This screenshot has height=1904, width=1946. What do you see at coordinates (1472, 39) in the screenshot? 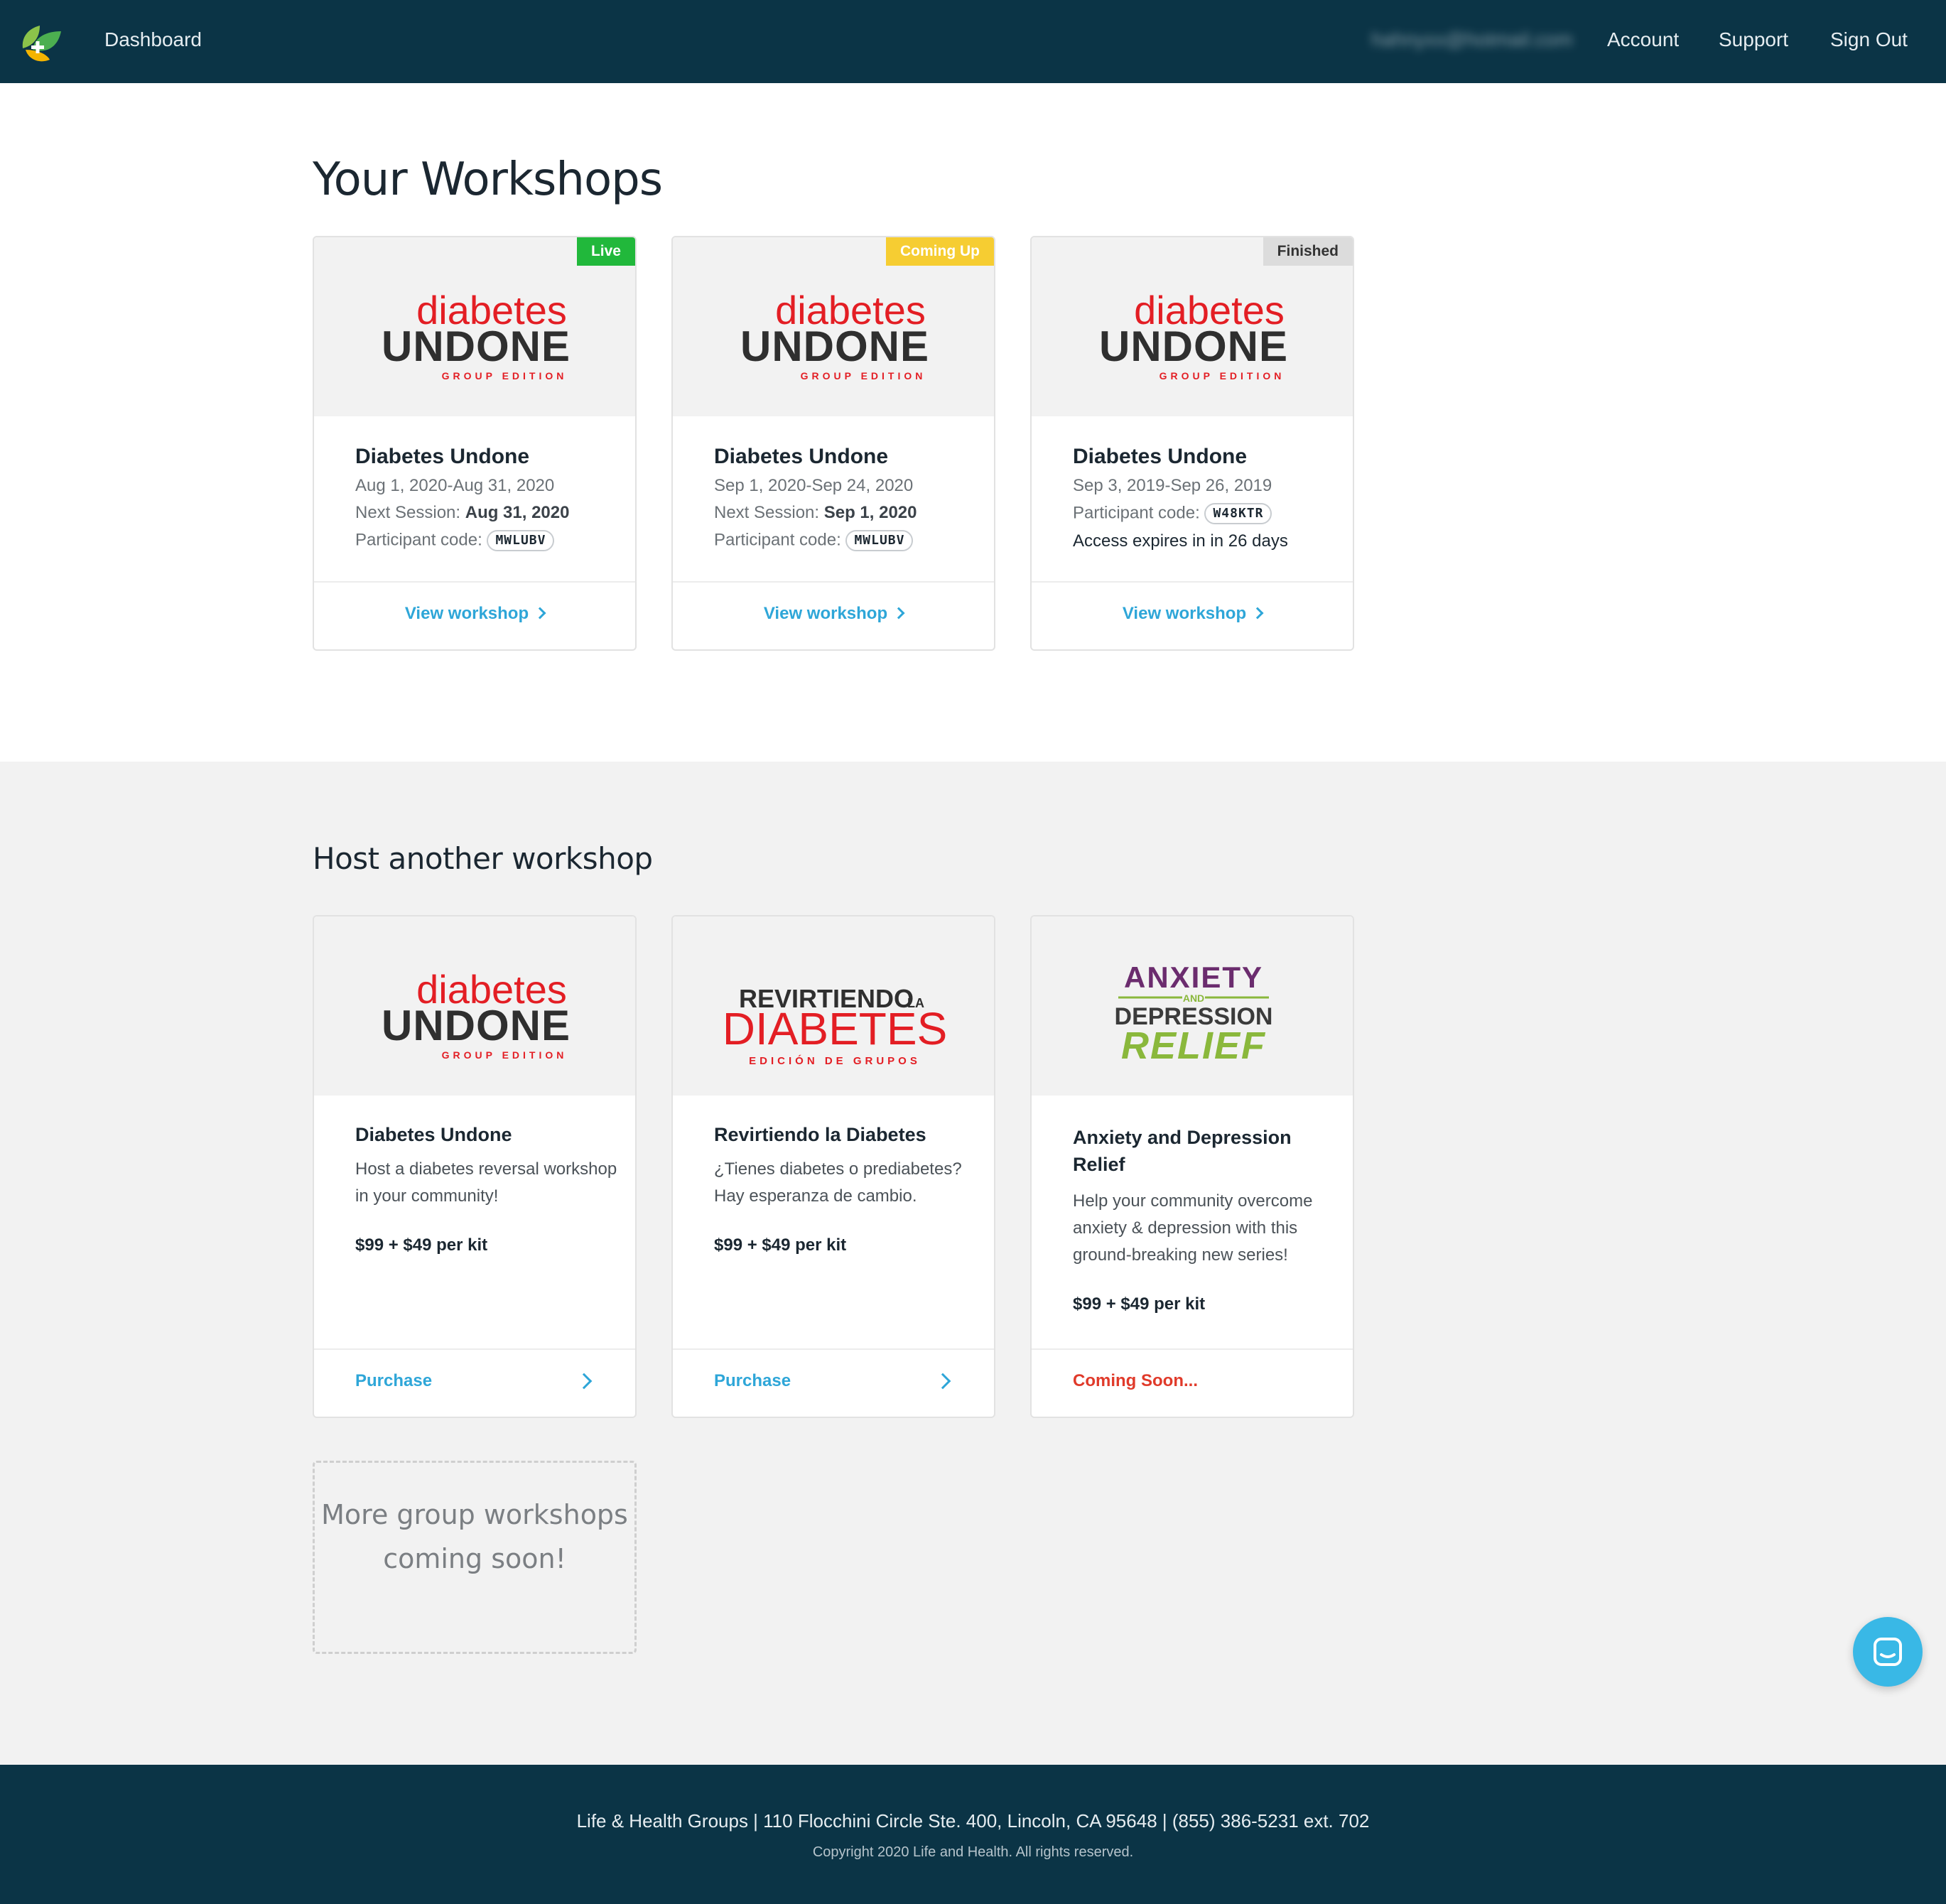
I see `user-email: hahnyxx@hotmail.com` at bounding box center [1472, 39].